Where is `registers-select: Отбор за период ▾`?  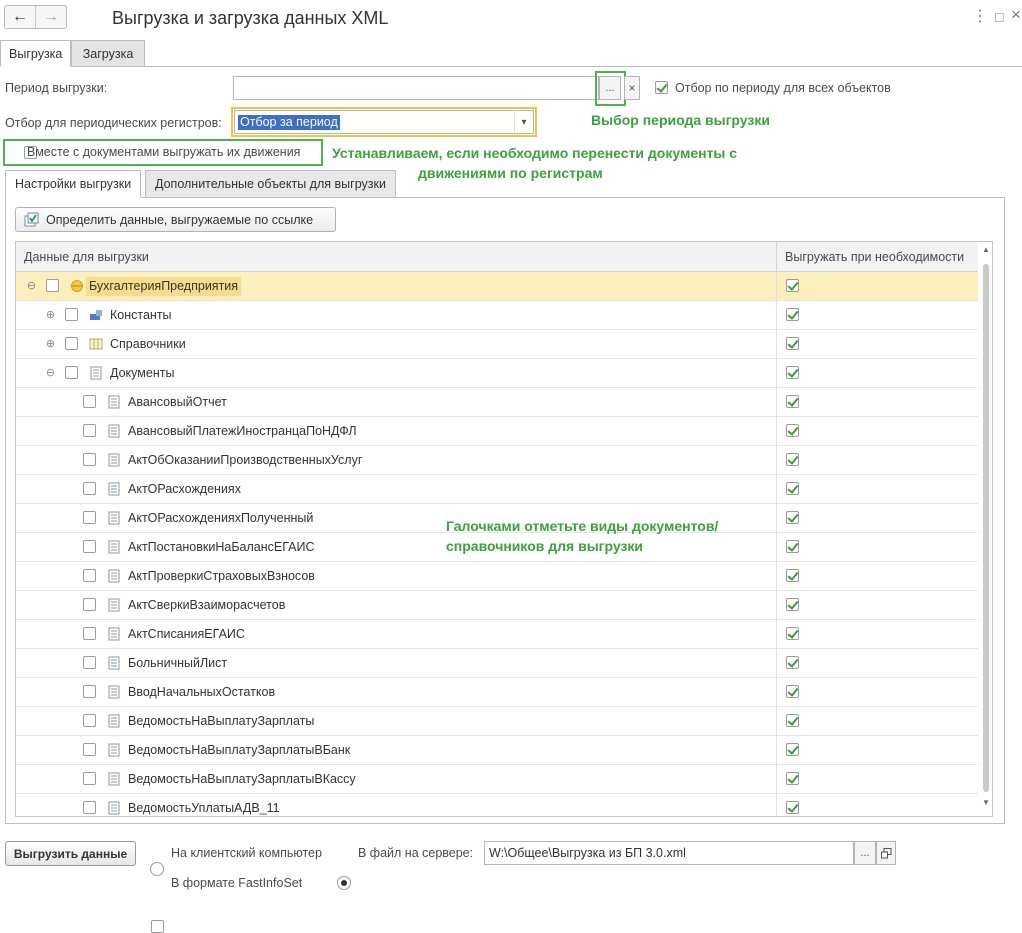 registers-select: Отбор за период ▾ is located at coordinates (384, 122).